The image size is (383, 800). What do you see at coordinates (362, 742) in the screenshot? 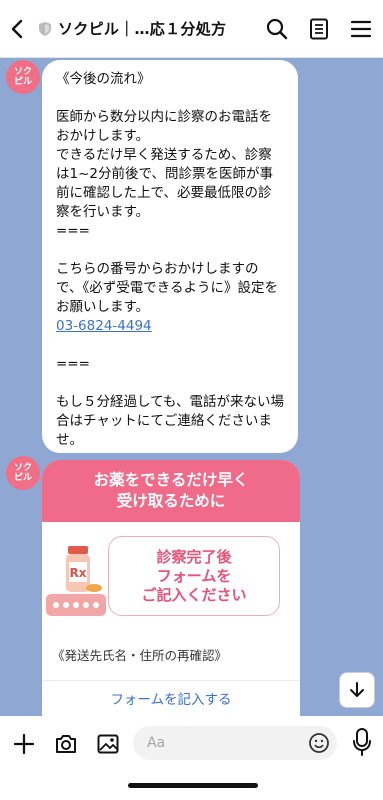
I see `microphone-icon` at bounding box center [362, 742].